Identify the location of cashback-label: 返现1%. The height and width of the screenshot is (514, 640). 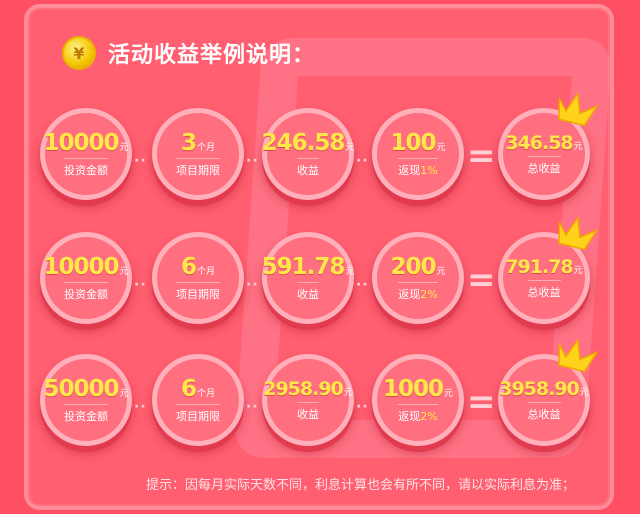
(418, 168).